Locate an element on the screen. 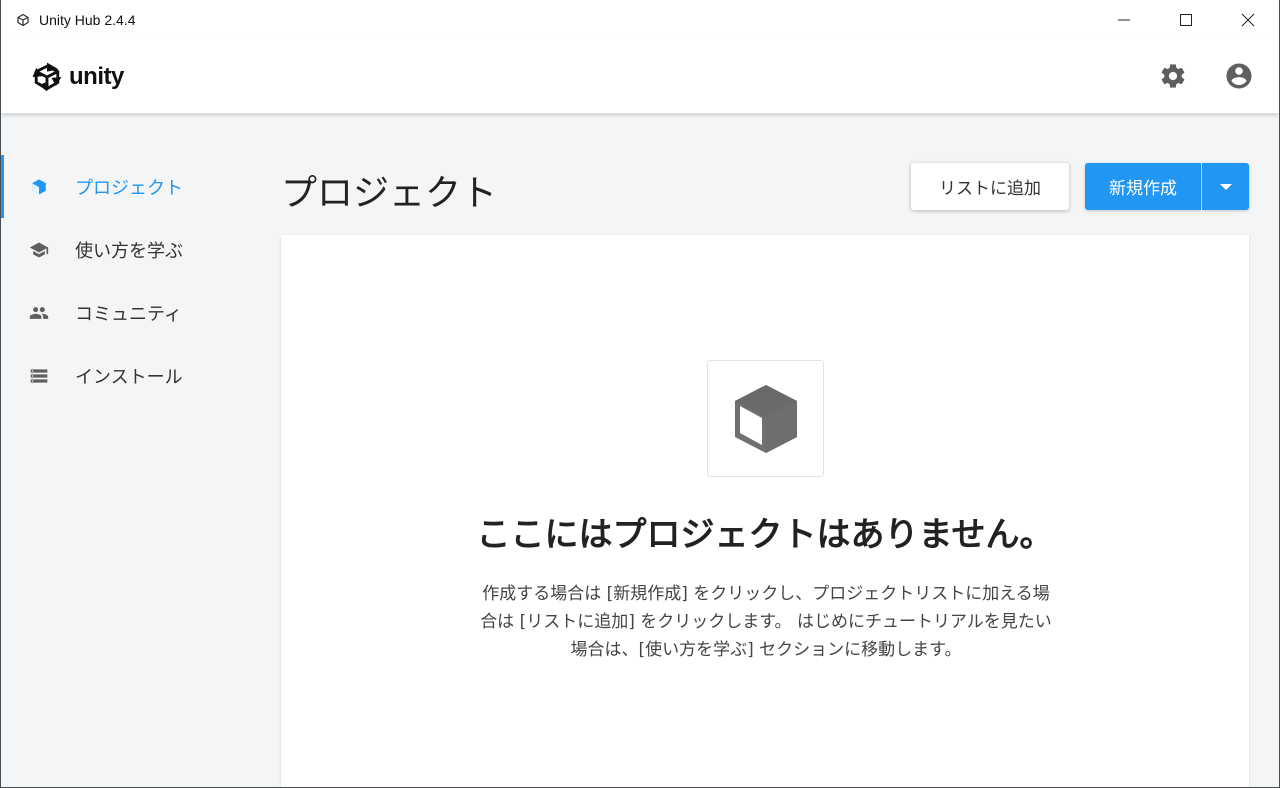 This screenshot has width=1280, height=788. empty-state-cube-icon is located at coordinates (765, 418).